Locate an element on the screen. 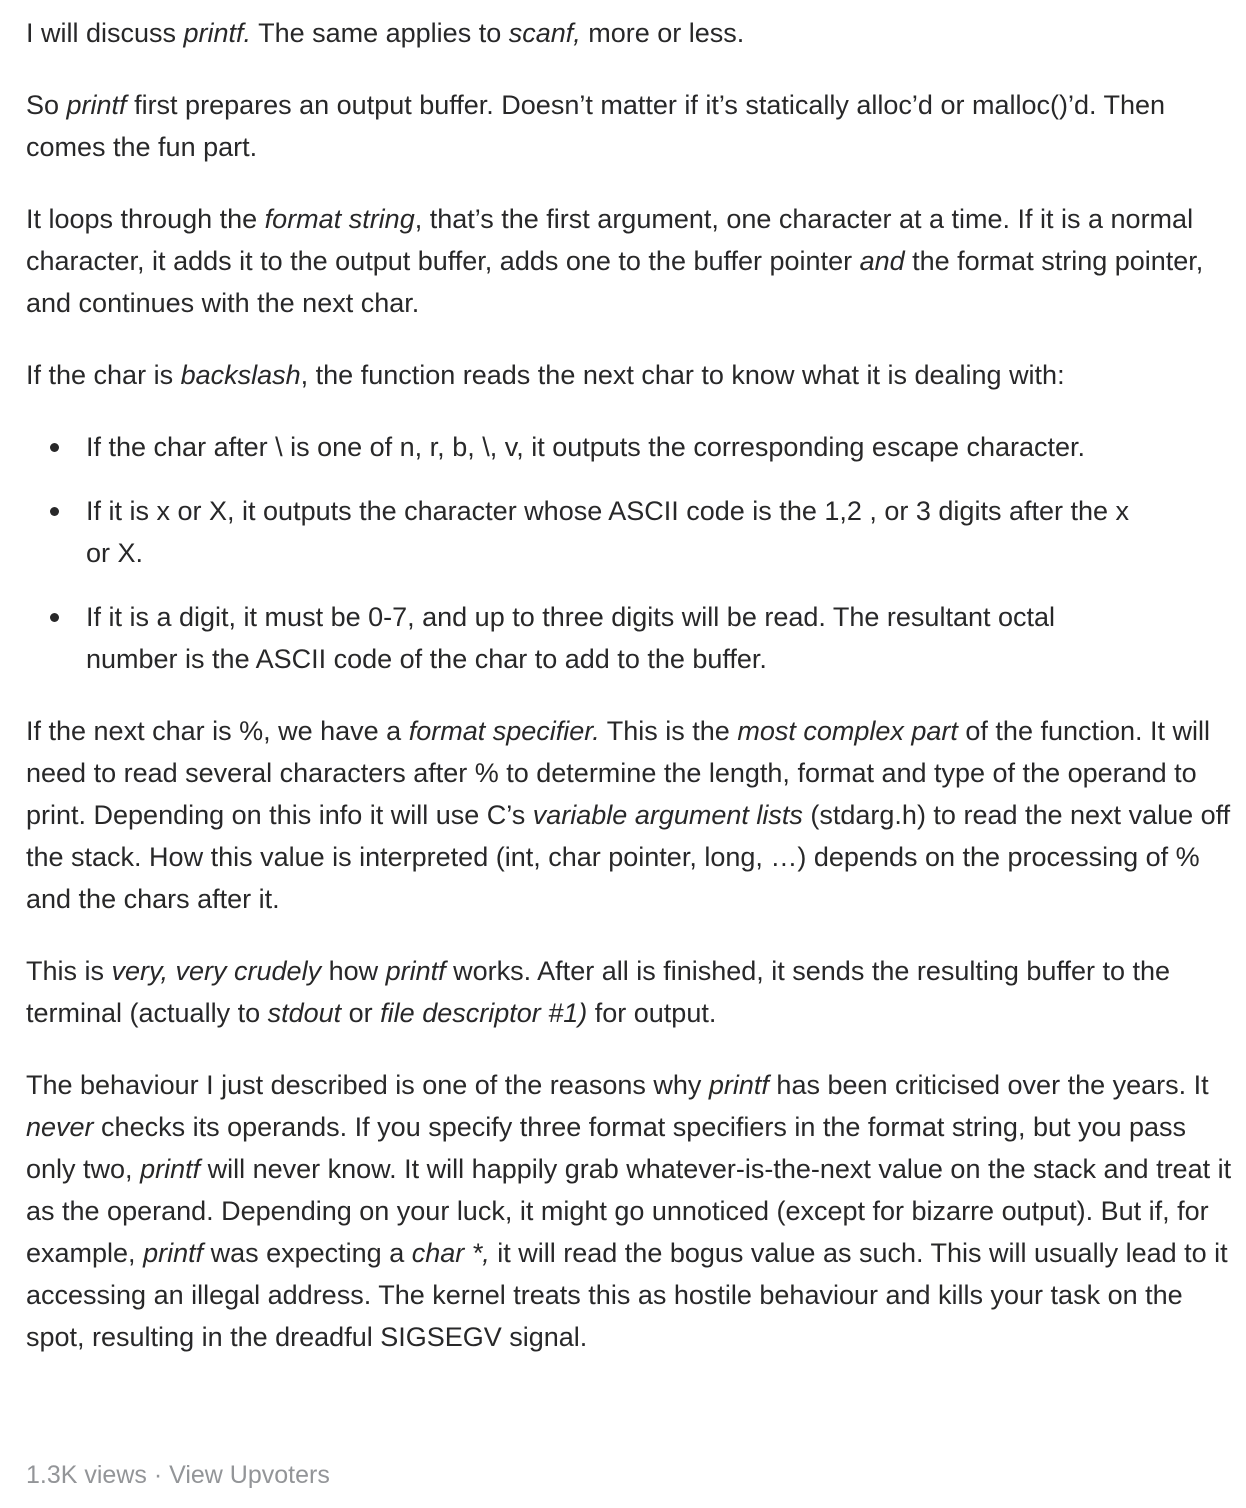  italic-text: never is located at coordinates (60, 1127).